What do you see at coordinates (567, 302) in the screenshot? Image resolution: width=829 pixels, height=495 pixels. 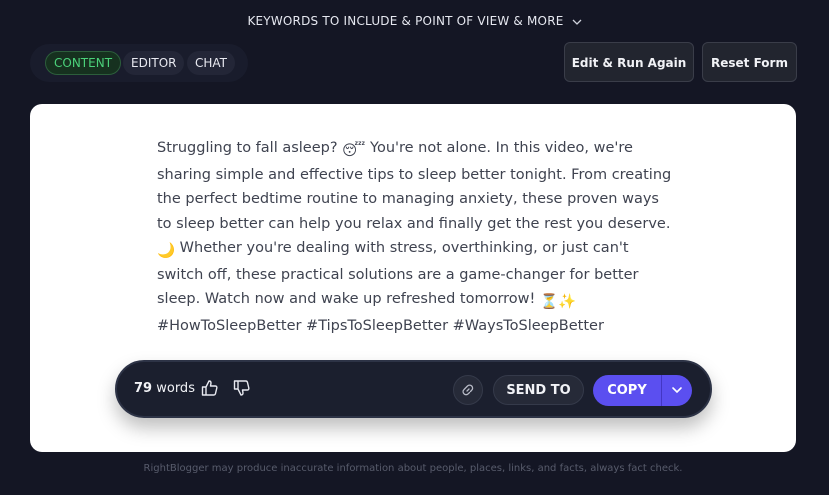 I see `sparkles-emoji: ✨` at bounding box center [567, 302].